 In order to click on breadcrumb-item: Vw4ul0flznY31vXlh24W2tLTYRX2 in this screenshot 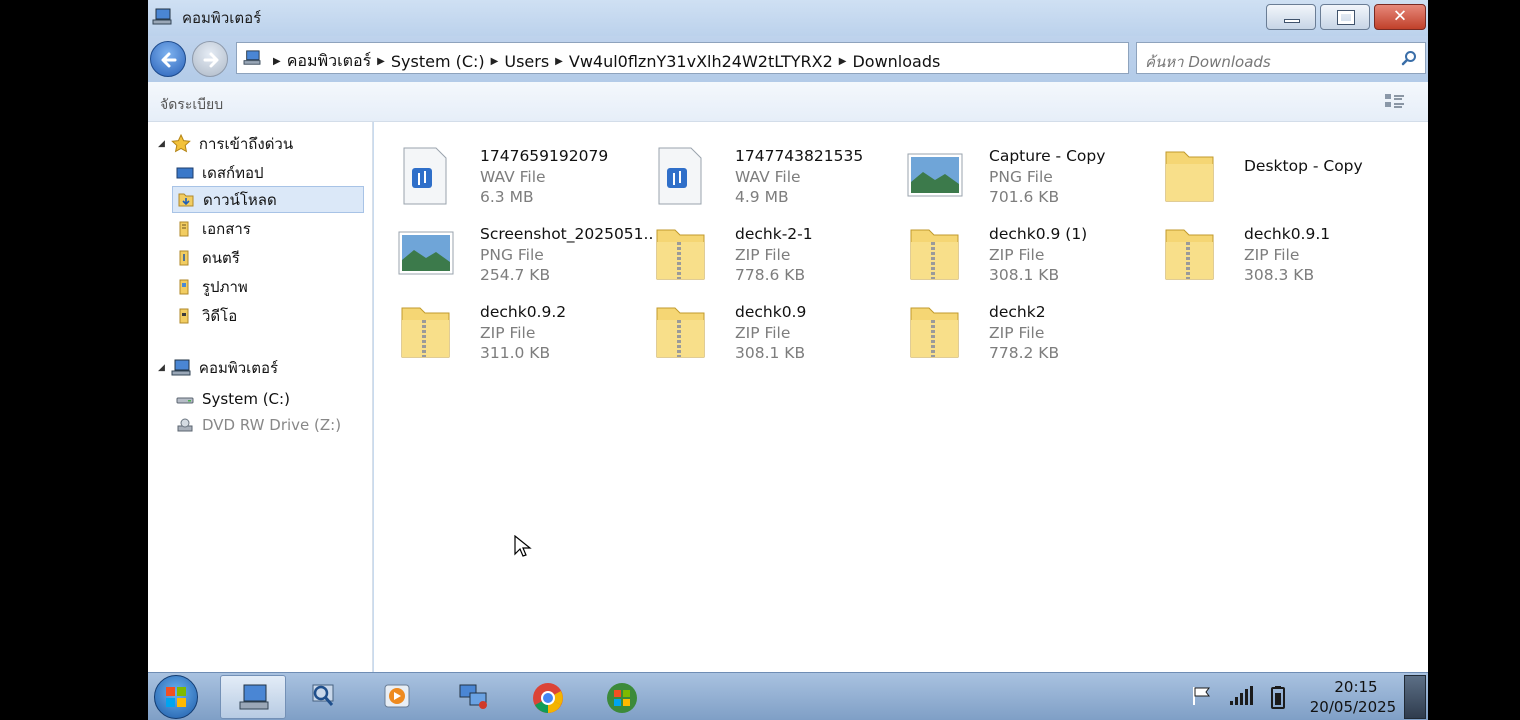, I will do `click(701, 61)`.